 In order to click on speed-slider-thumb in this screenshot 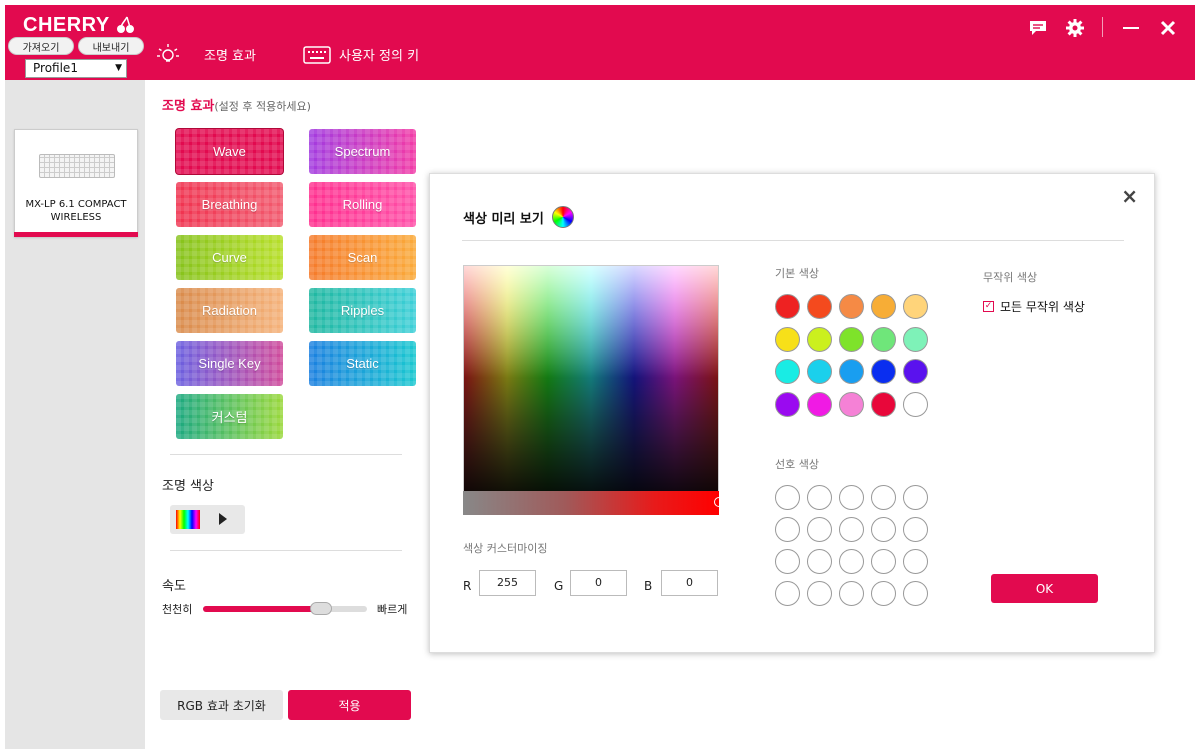, I will do `click(321, 608)`.